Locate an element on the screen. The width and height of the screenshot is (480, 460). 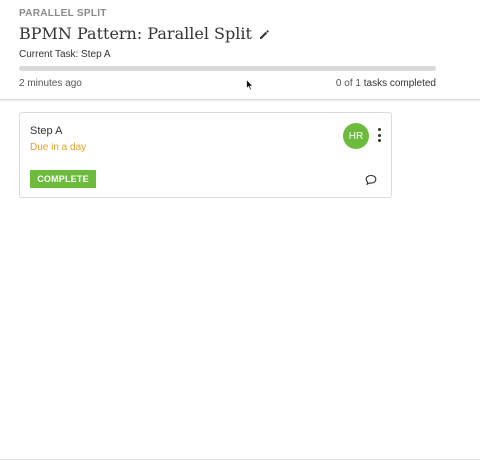
mouse-pointer-icon is located at coordinates (250, 84).